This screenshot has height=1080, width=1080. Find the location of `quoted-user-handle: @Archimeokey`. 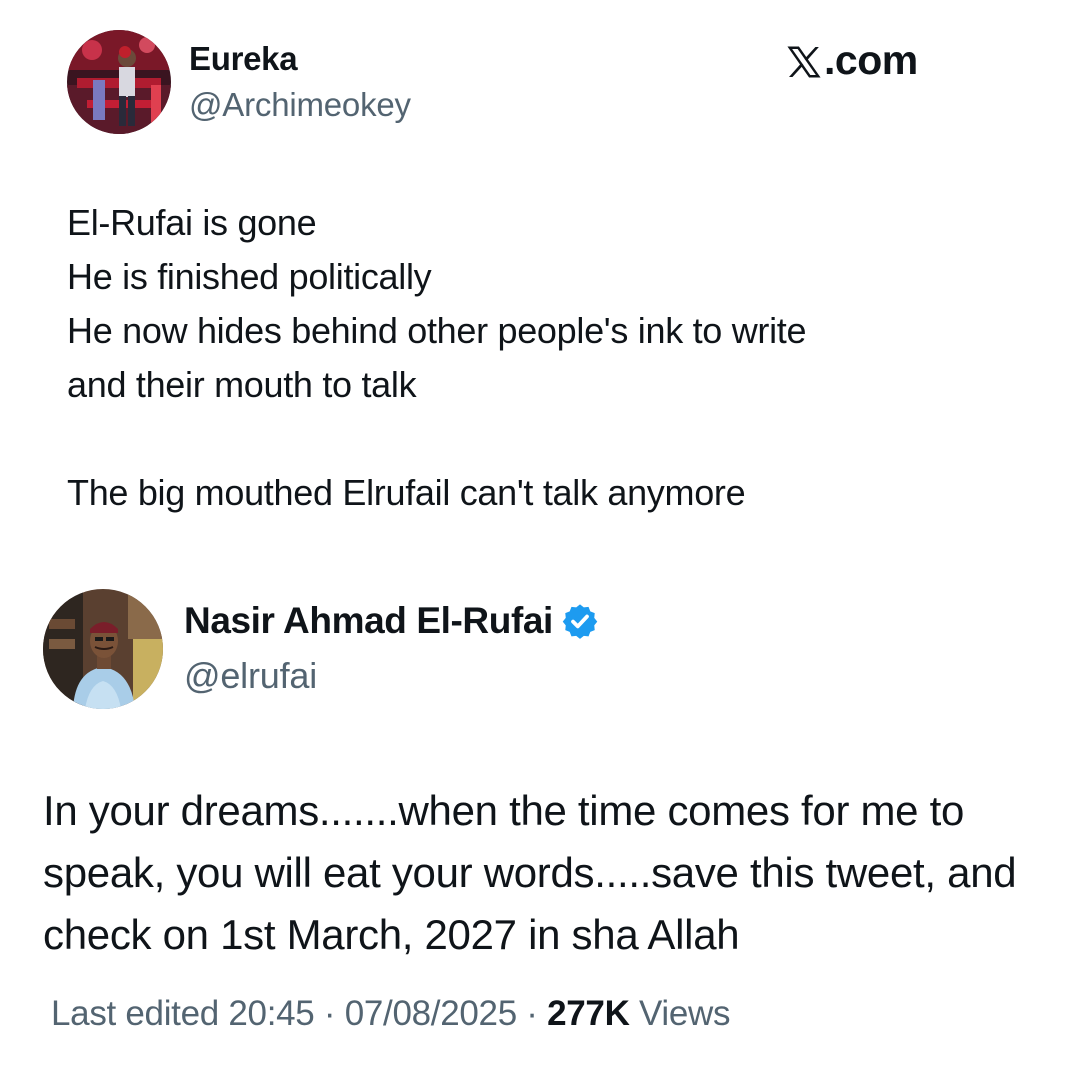

quoted-user-handle: @Archimeokey is located at coordinates (300, 105).